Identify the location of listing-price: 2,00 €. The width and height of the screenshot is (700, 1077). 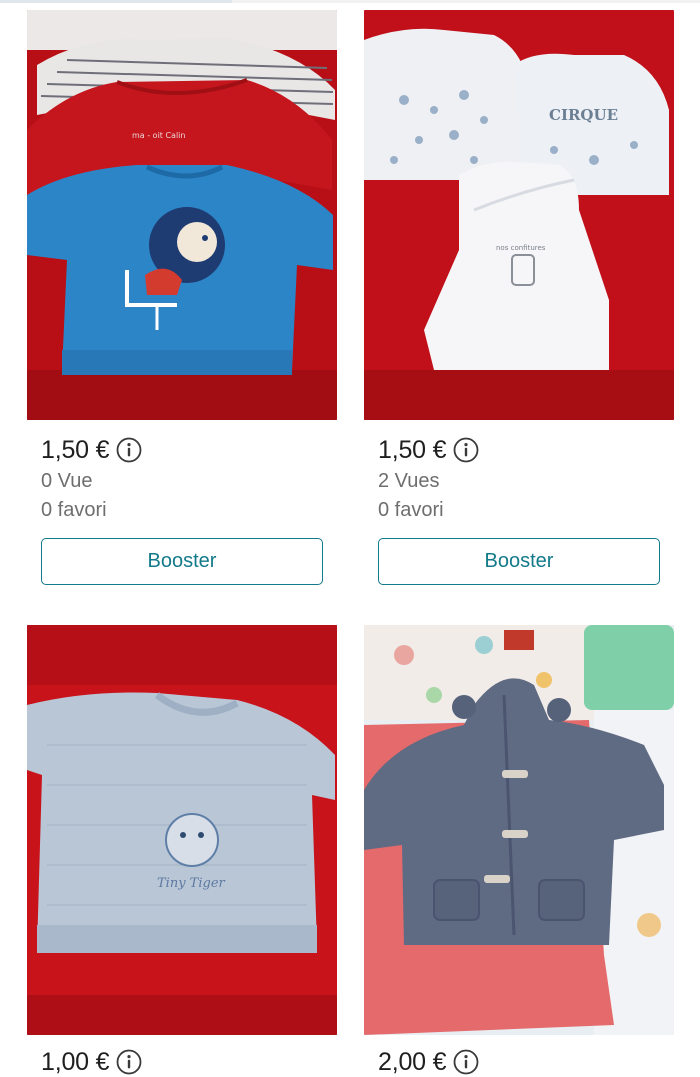
(412, 1061).